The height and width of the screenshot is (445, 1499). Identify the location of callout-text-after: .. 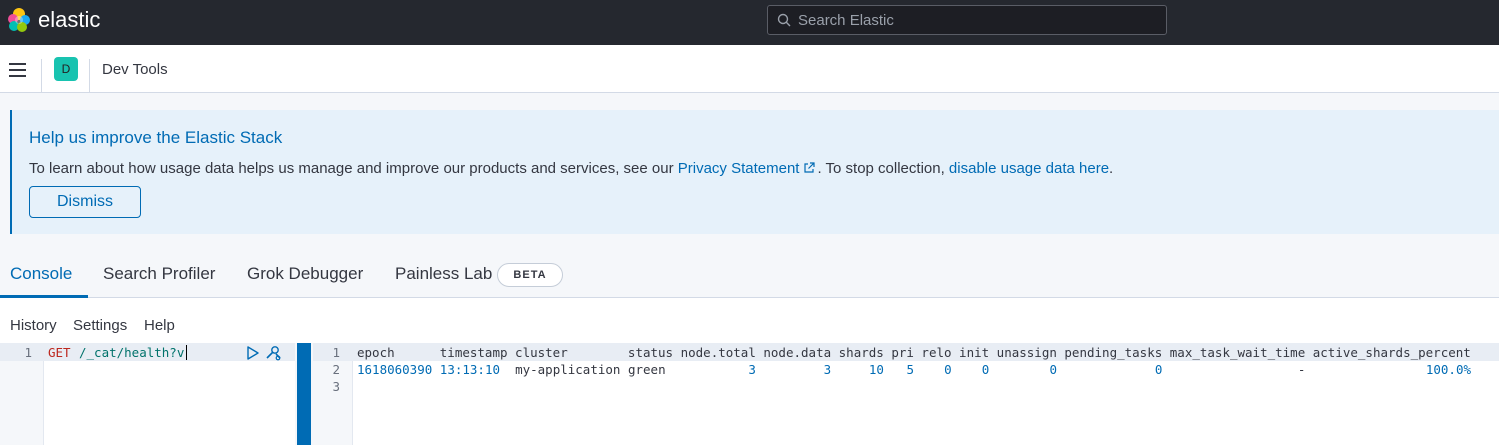
(1111, 168).